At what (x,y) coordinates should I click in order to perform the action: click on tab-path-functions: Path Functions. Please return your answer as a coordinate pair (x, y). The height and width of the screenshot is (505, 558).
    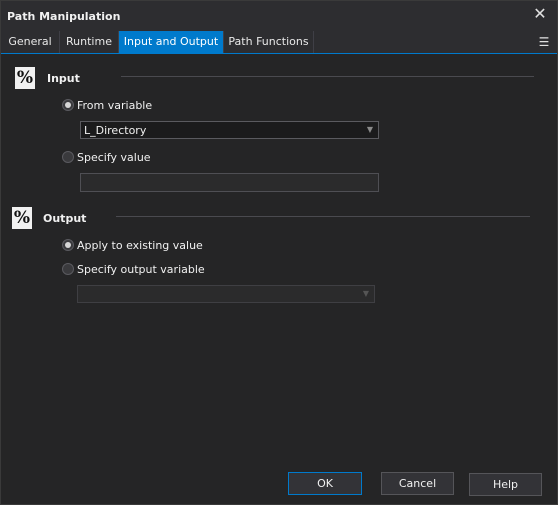
    Looking at the image, I should click on (269, 42).